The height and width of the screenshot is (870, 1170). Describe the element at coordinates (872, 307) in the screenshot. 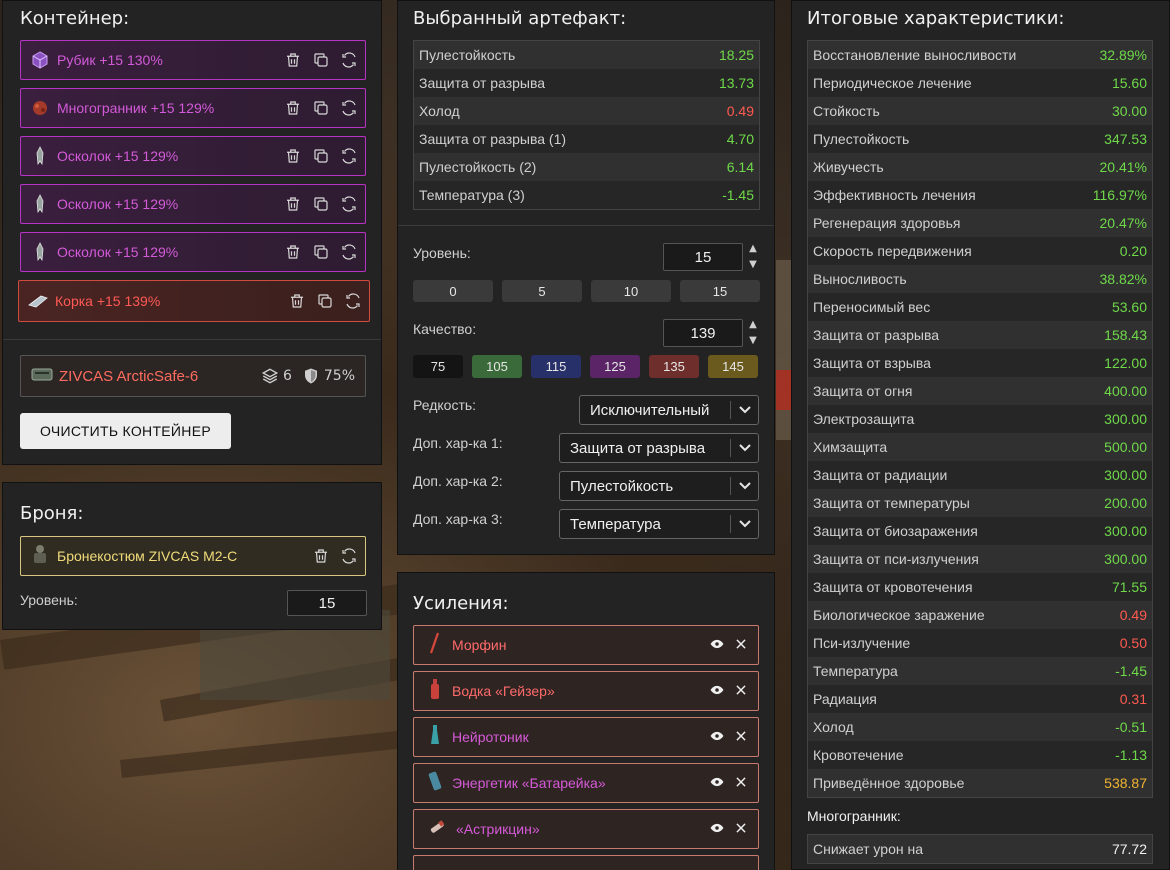

I see `stat-label: Переносимый вес` at that location.